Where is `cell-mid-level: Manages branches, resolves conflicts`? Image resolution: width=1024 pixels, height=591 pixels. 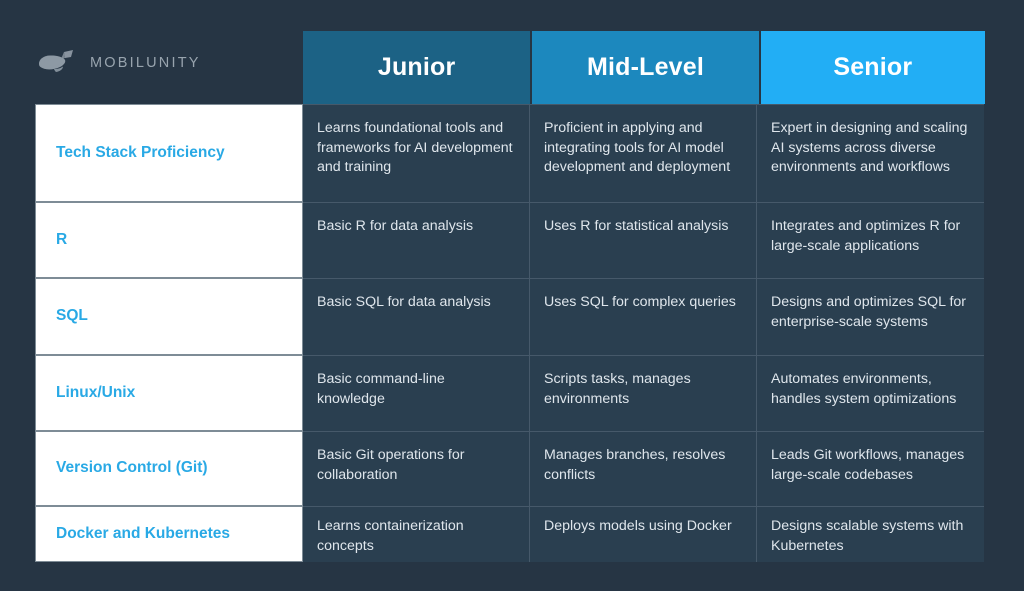
cell-mid-level: Manages branches, resolves conflicts is located at coordinates (643, 468).